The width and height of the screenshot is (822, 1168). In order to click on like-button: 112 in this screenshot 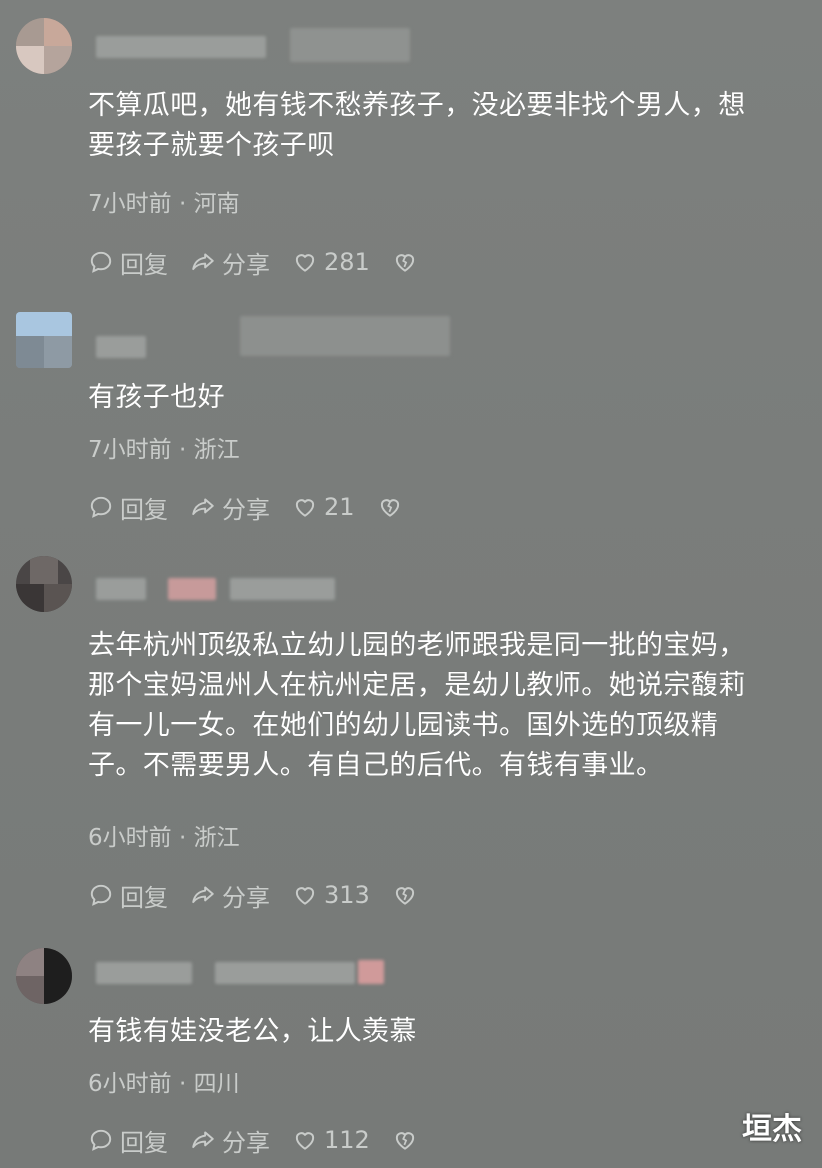, I will do `click(331, 1140)`.